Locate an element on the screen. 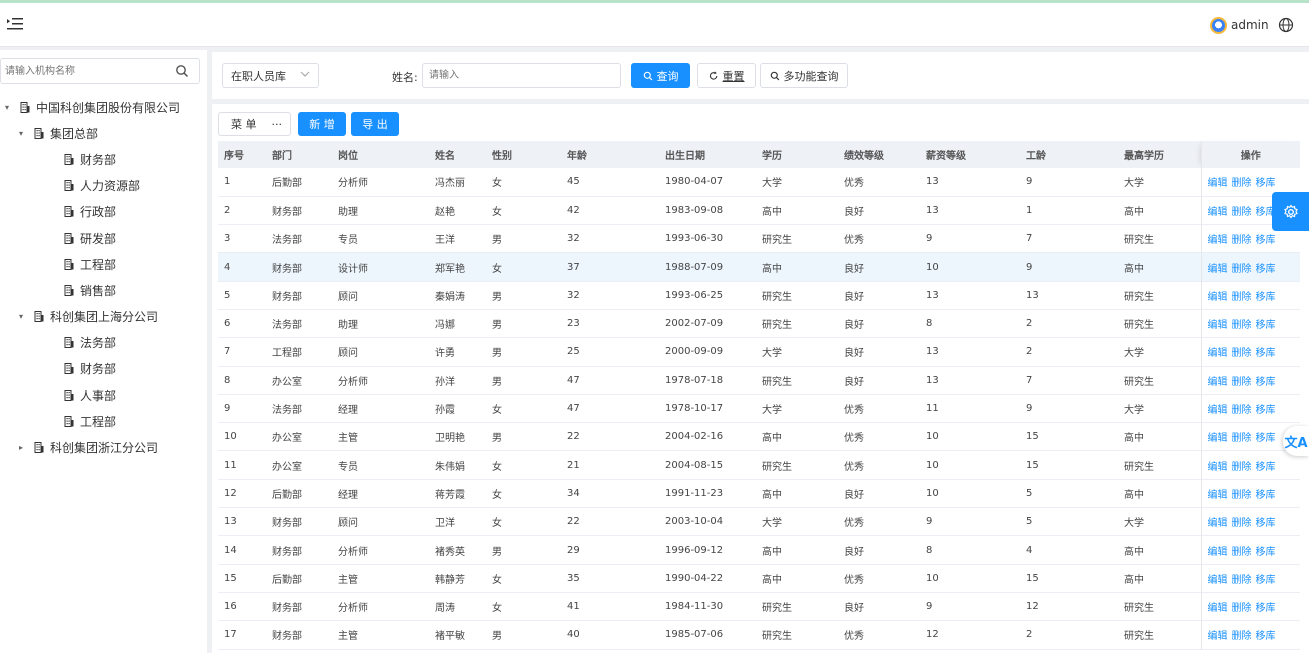 This screenshot has height=653, width=1309. table-row: 2 财务部 助理 赵艳女 42 1983-09-08 高中 良好 13 1 高中 编辑 删除 移库 is located at coordinates (759, 210).